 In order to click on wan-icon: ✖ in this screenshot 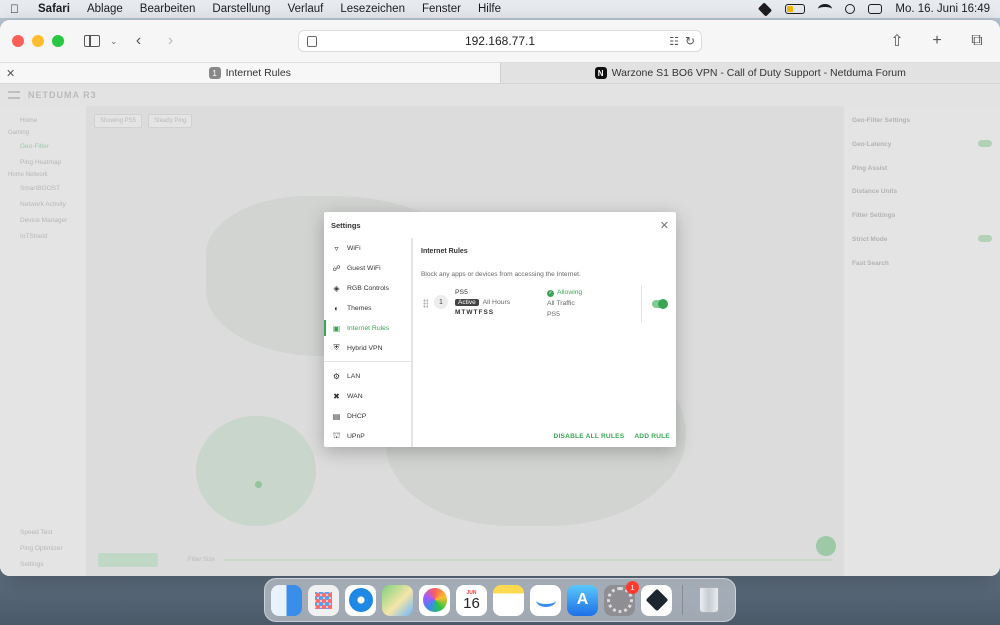, I will do `click(336, 396)`.